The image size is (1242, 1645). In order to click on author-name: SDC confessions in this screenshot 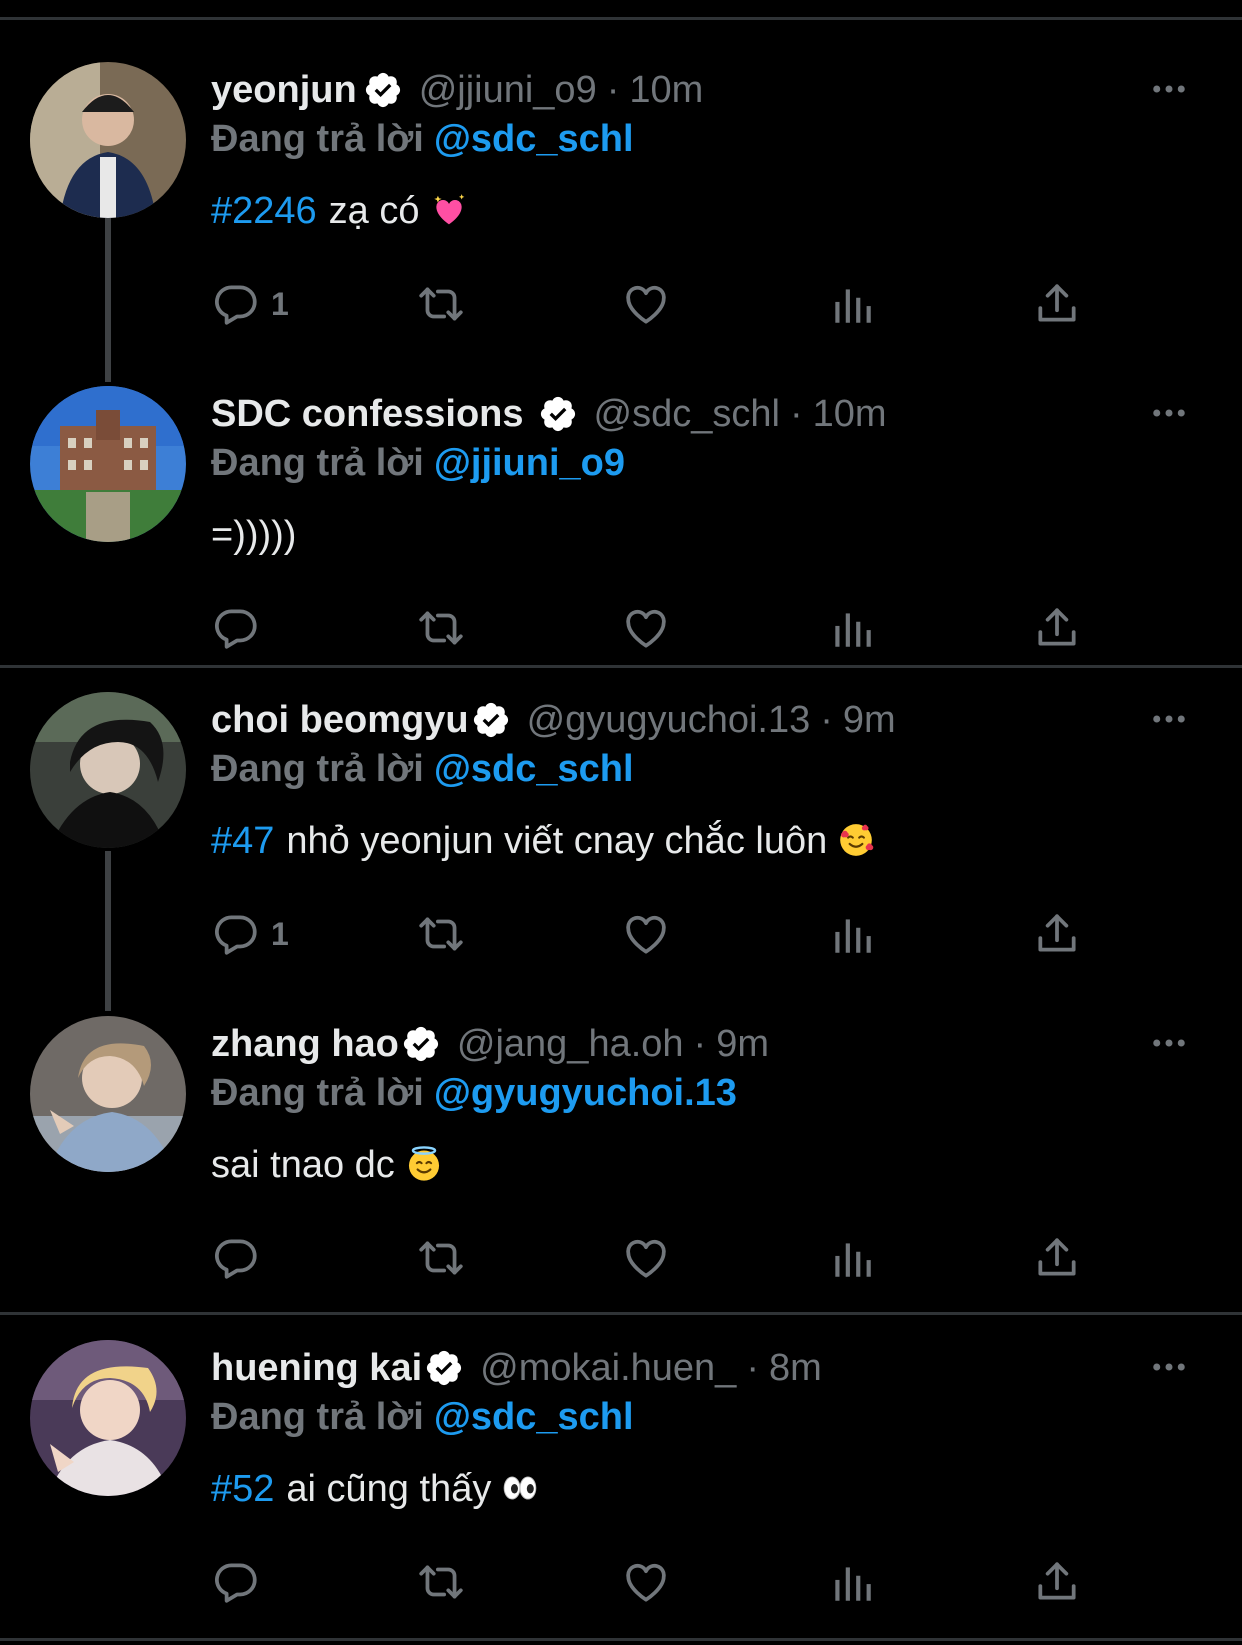, I will do `click(367, 414)`.